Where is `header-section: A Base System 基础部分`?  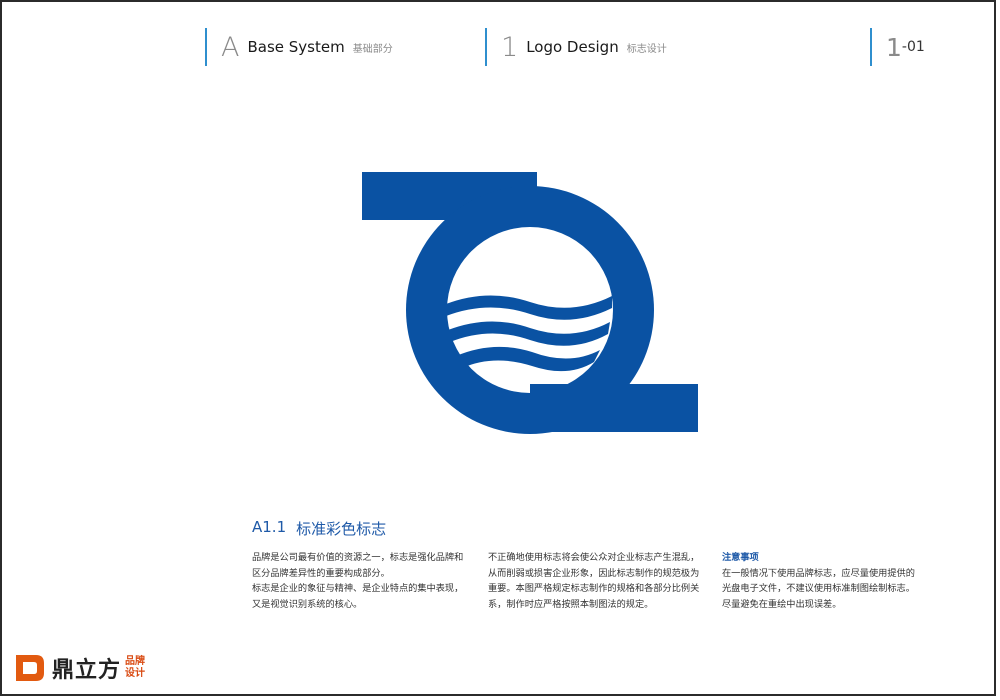
header-section: A Base System 基础部分 is located at coordinates (299, 47).